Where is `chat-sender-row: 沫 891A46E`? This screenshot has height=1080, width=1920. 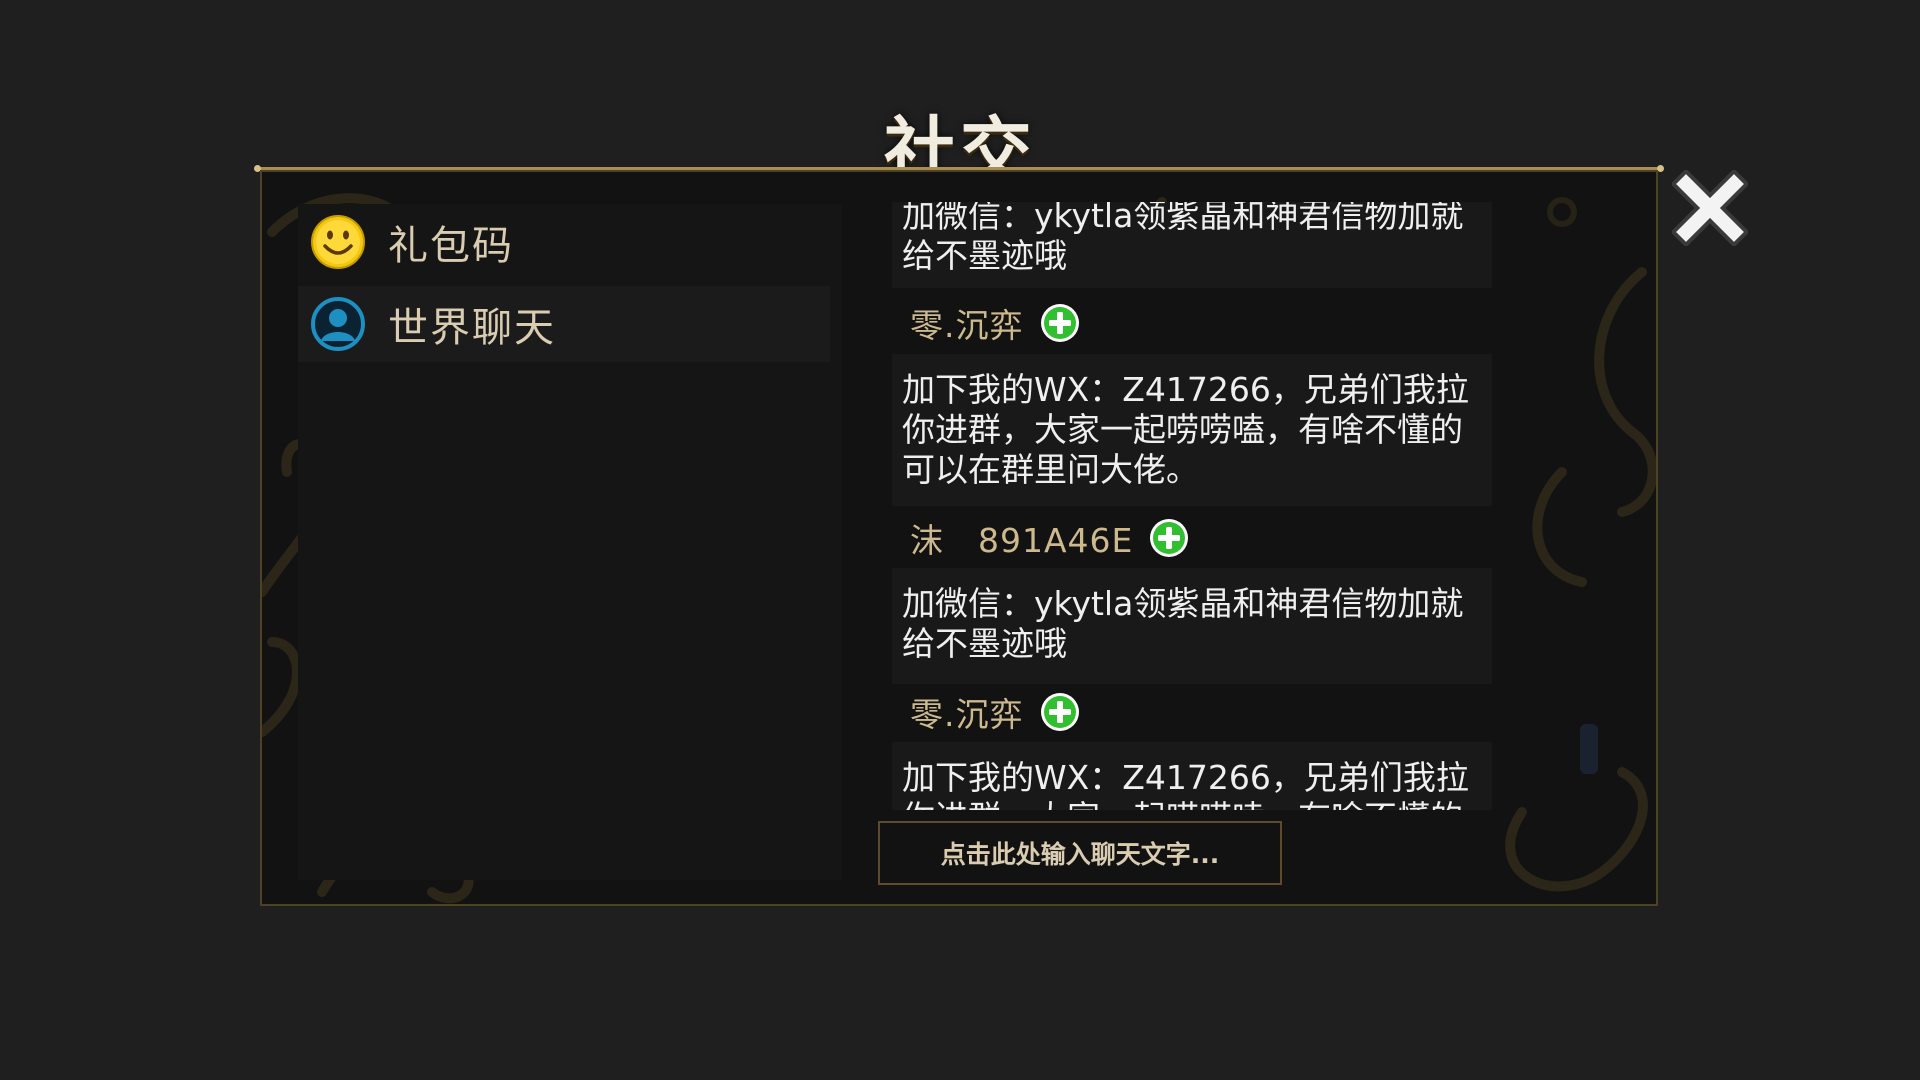
chat-sender-row: 沫 891A46E is located at coordinates (1049, 538).